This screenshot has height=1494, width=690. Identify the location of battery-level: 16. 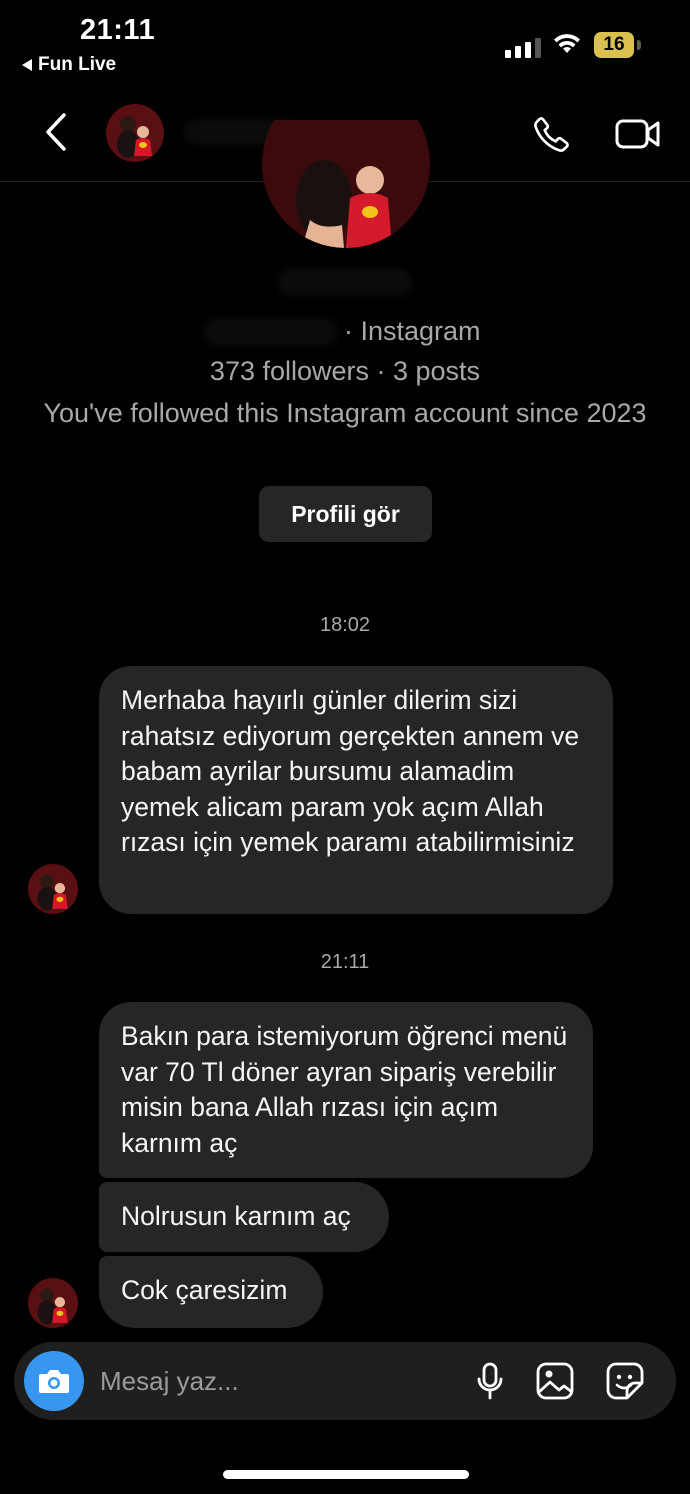
(614, 44).